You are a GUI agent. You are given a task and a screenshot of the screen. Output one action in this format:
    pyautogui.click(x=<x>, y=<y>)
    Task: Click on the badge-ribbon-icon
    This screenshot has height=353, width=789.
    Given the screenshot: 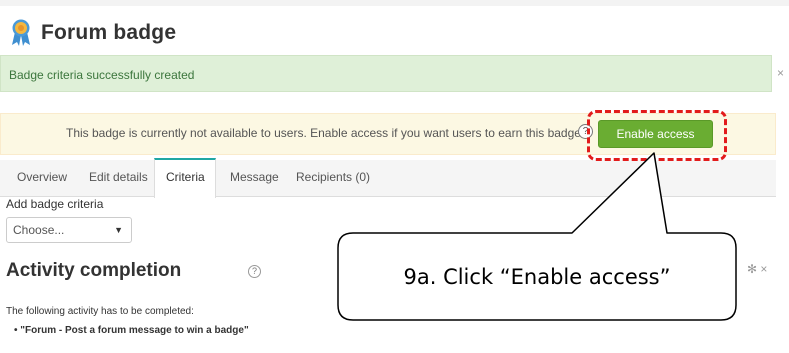 What is the action you would take?
    pyautogui.click(x=21, y=33)
    